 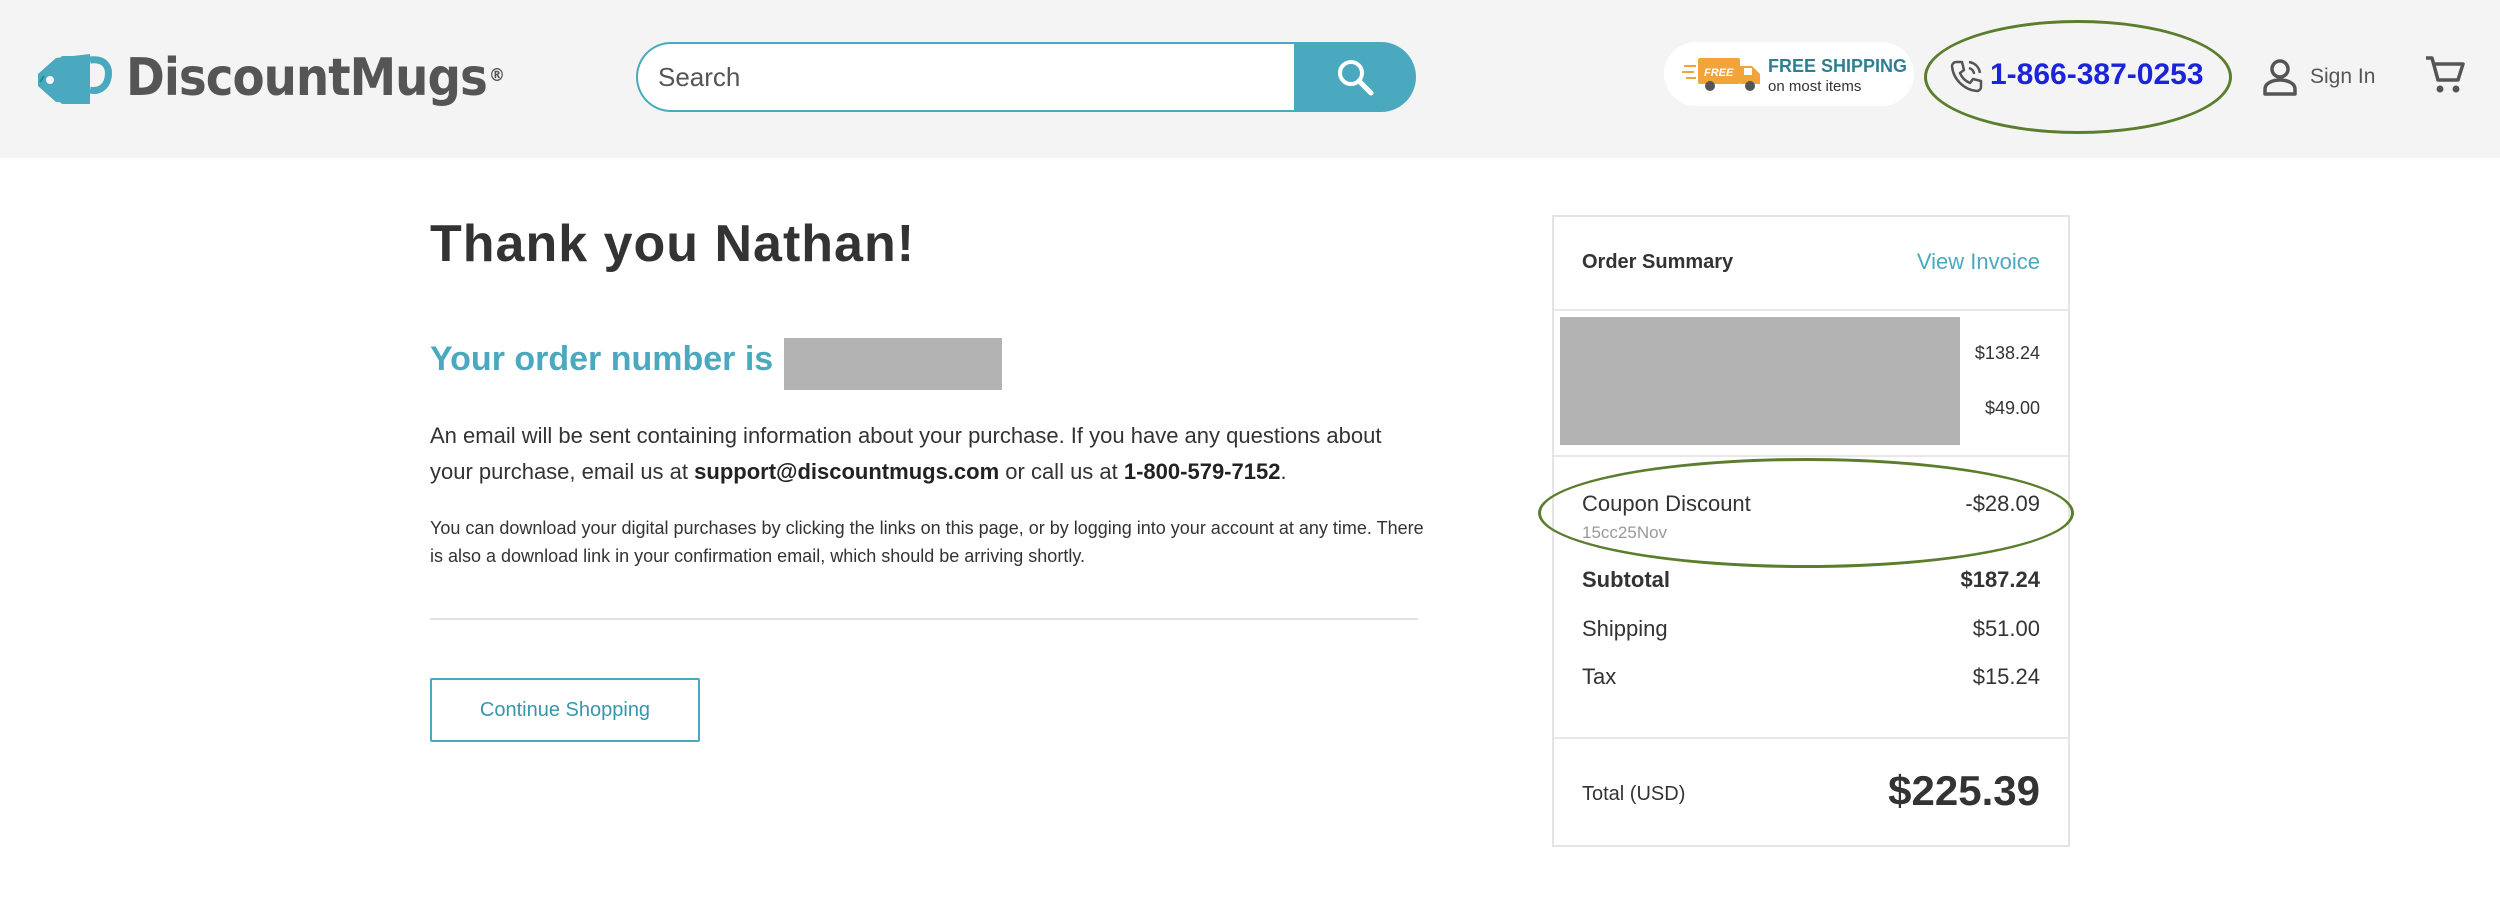 What do you see at coordinates (1658, 262) in the screenshot?
I see `order-summary-title: Order Summary` at bounding box center [1658, 262].